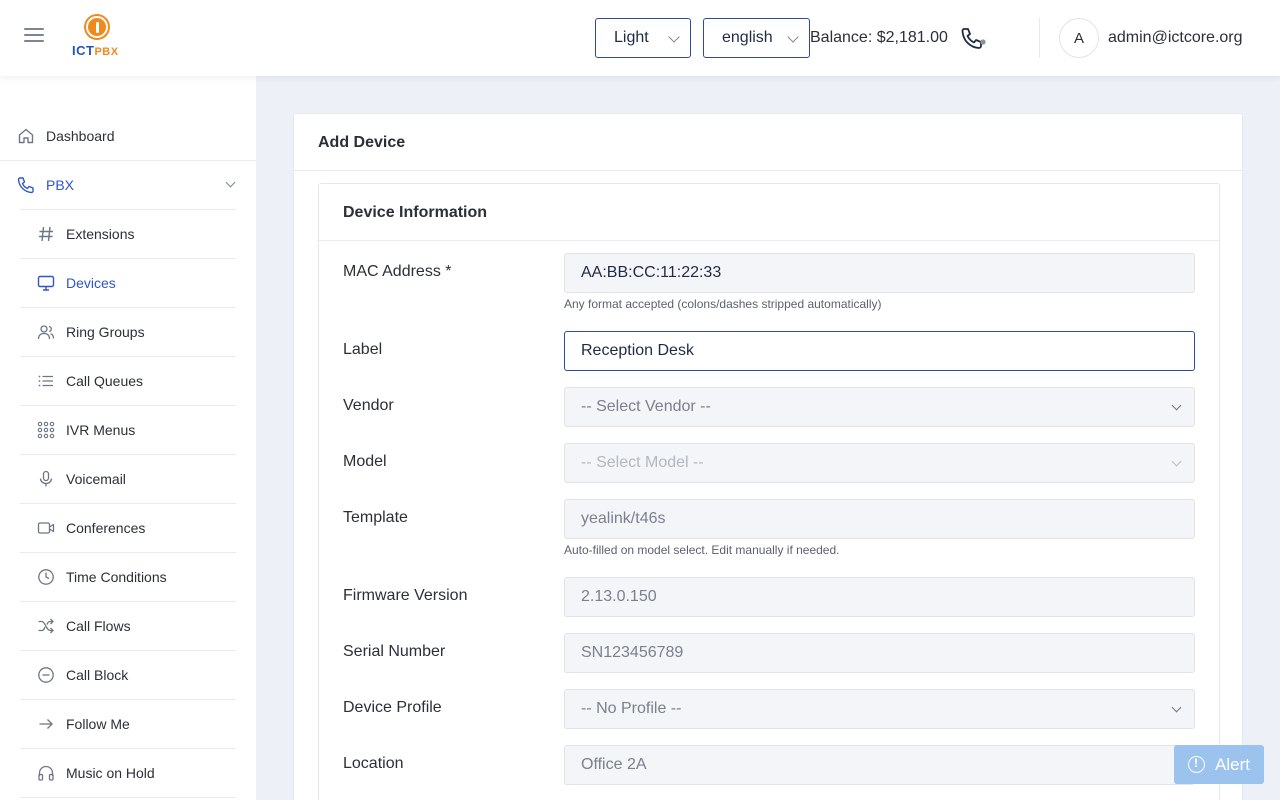 The width and height of the screenshot is (1280, 800). Describe the element at coordinates (1232, 764) in the screenshot. I see `alert-button-label: Alert` at that location.